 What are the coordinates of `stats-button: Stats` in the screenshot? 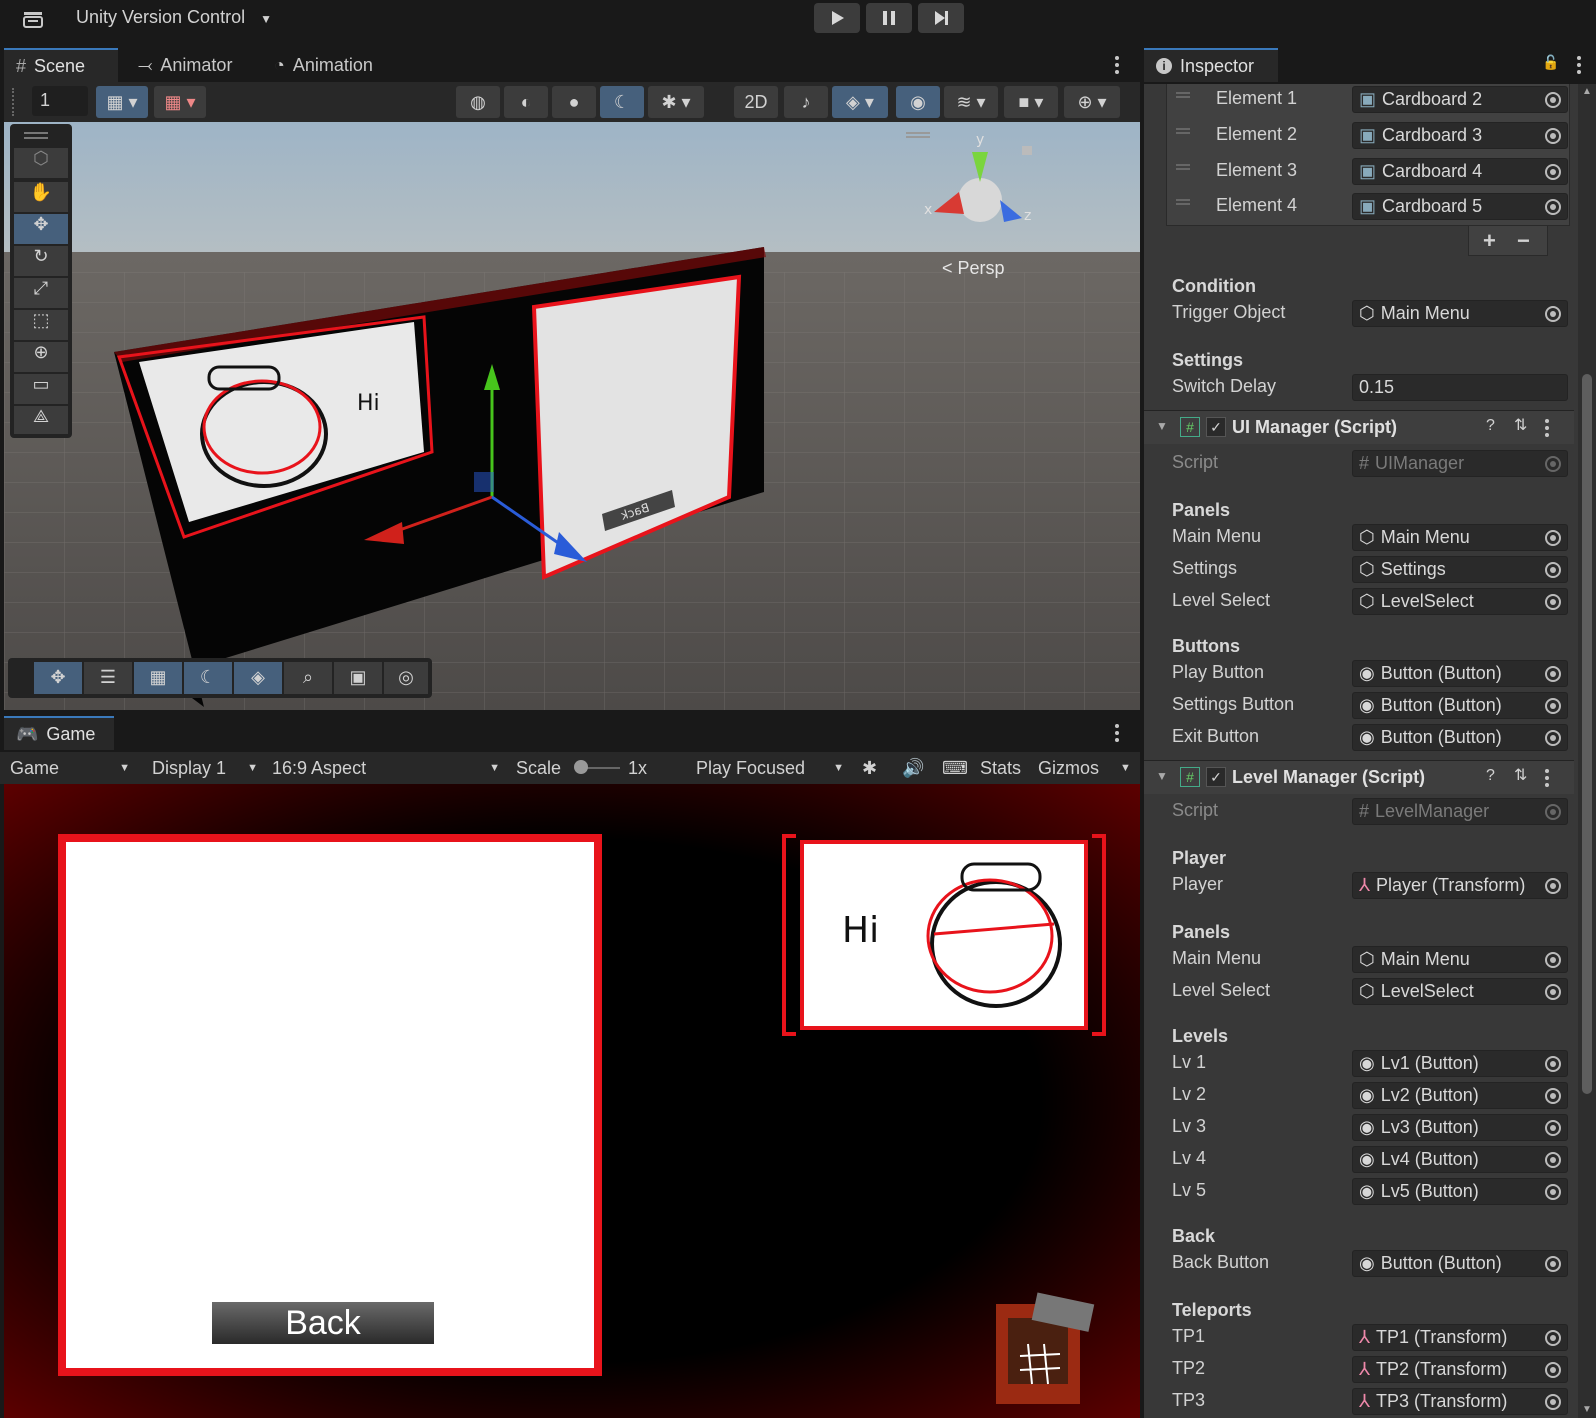 It's located at (1000, 768).